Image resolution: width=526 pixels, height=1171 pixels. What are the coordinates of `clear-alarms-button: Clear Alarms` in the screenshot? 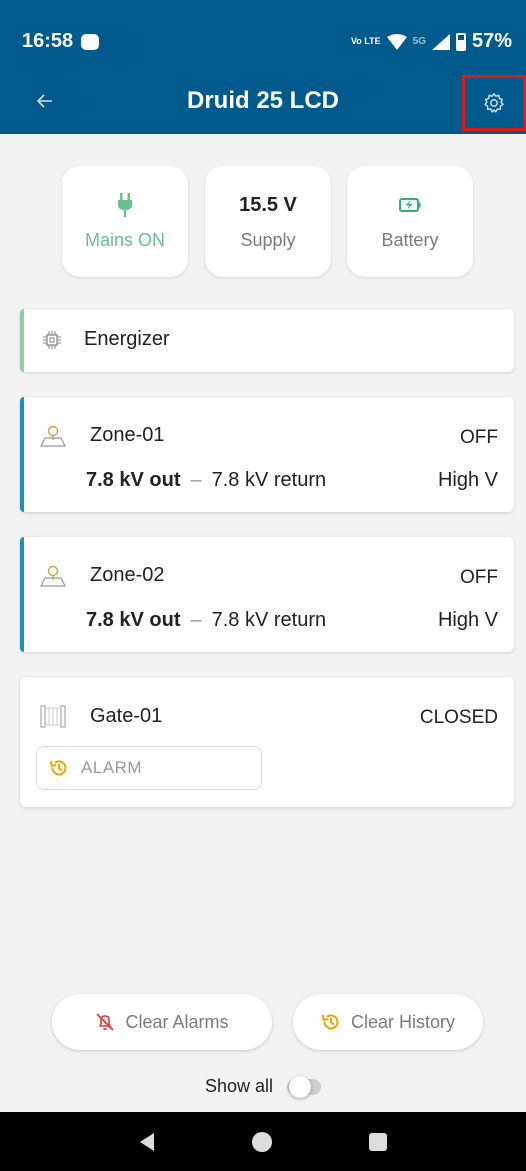 It's located at (162, 1022).